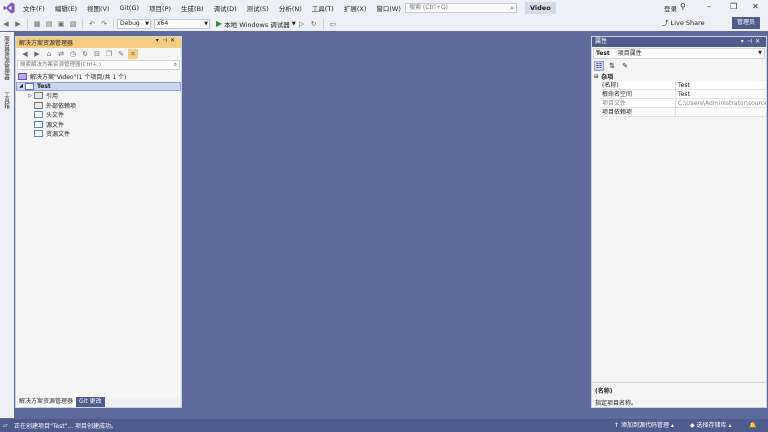  What do you see at coordinates (61, 24) in the screenshot?
I see `save-icon: ▣` at bounding box center [61, 24].